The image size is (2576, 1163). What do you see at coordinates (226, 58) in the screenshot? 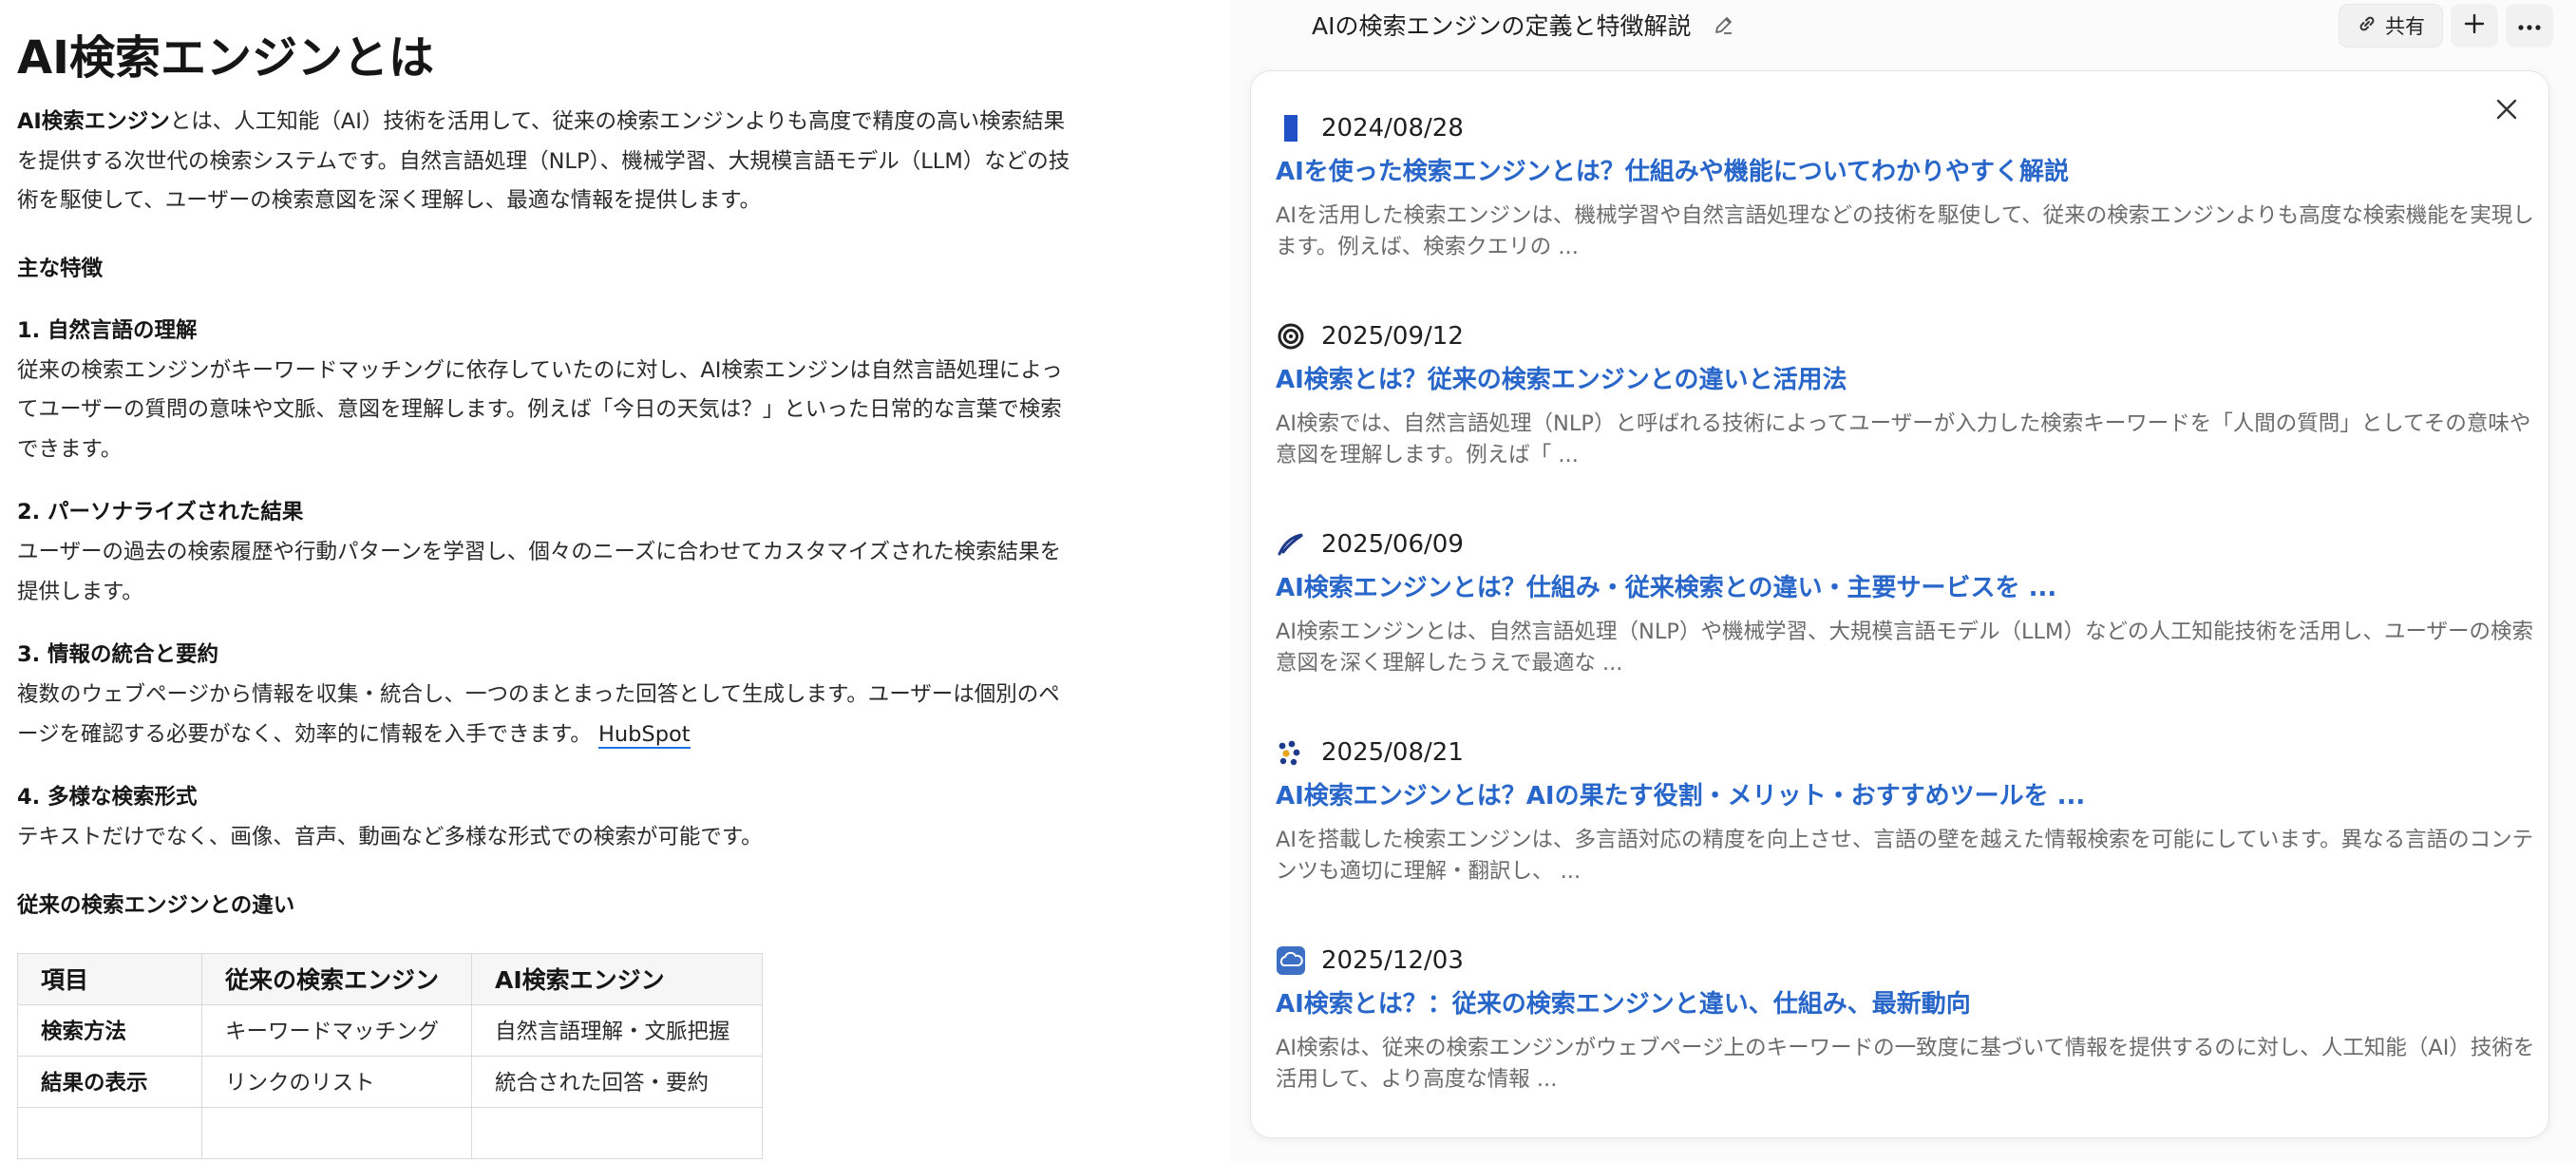
I see `article-title: AI検索エンジンとは` at bounding box center [226, 58].